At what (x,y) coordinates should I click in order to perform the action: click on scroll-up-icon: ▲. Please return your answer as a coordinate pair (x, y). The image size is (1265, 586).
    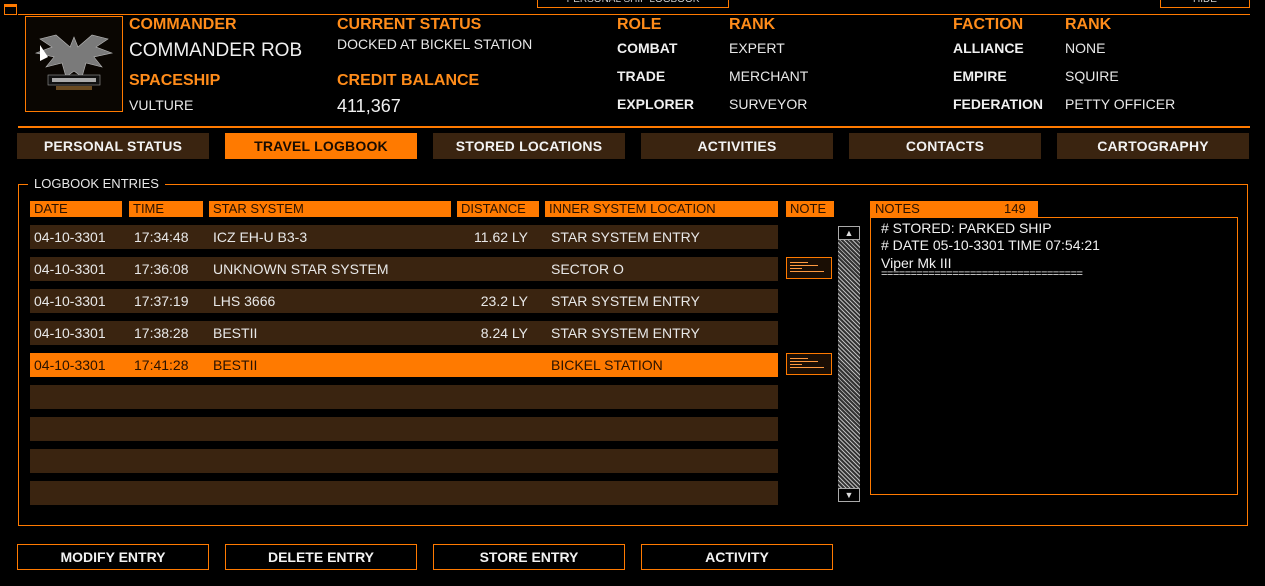
    Looking at the image, I should click on (849, 233).